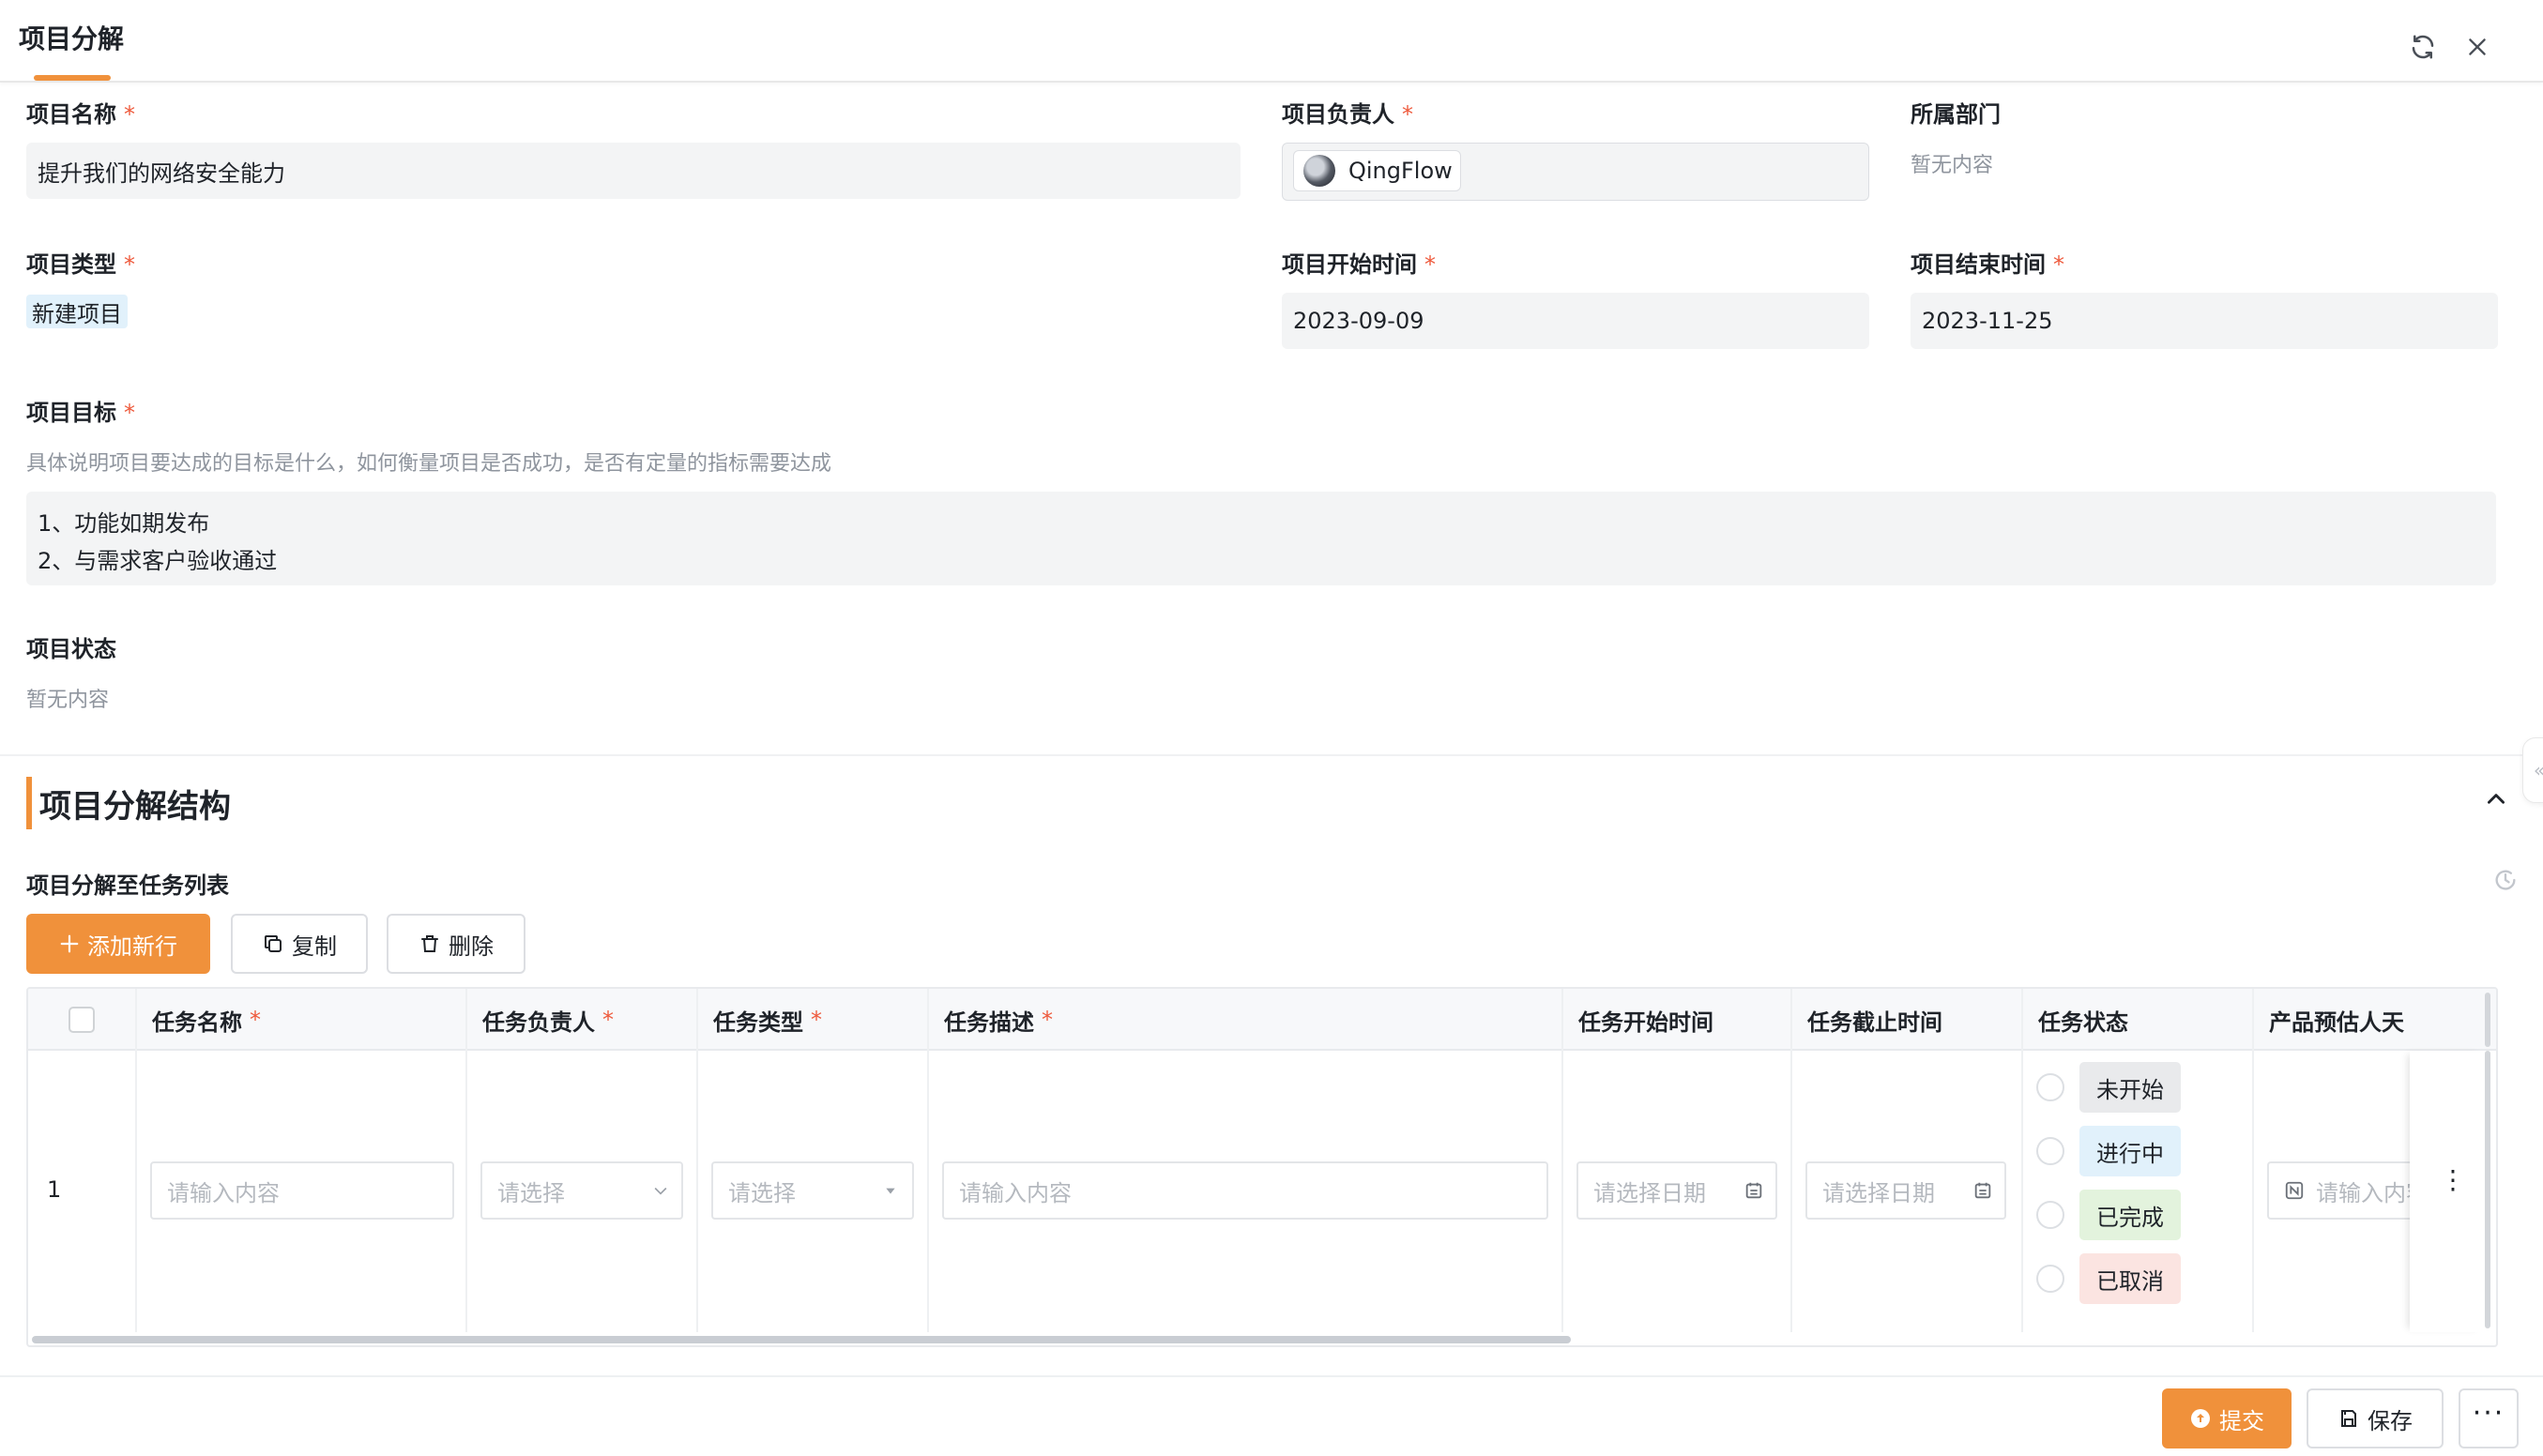  I want to click on task-end-placeholder: 请选择日期, so click(1878, 1192).